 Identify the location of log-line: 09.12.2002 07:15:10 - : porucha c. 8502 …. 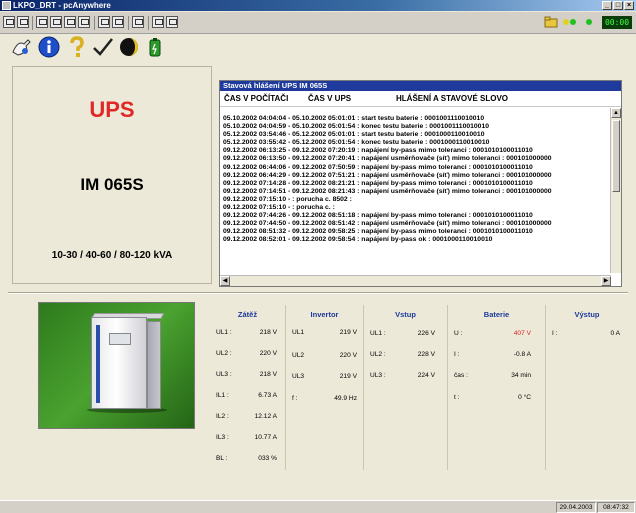
(287, 199).